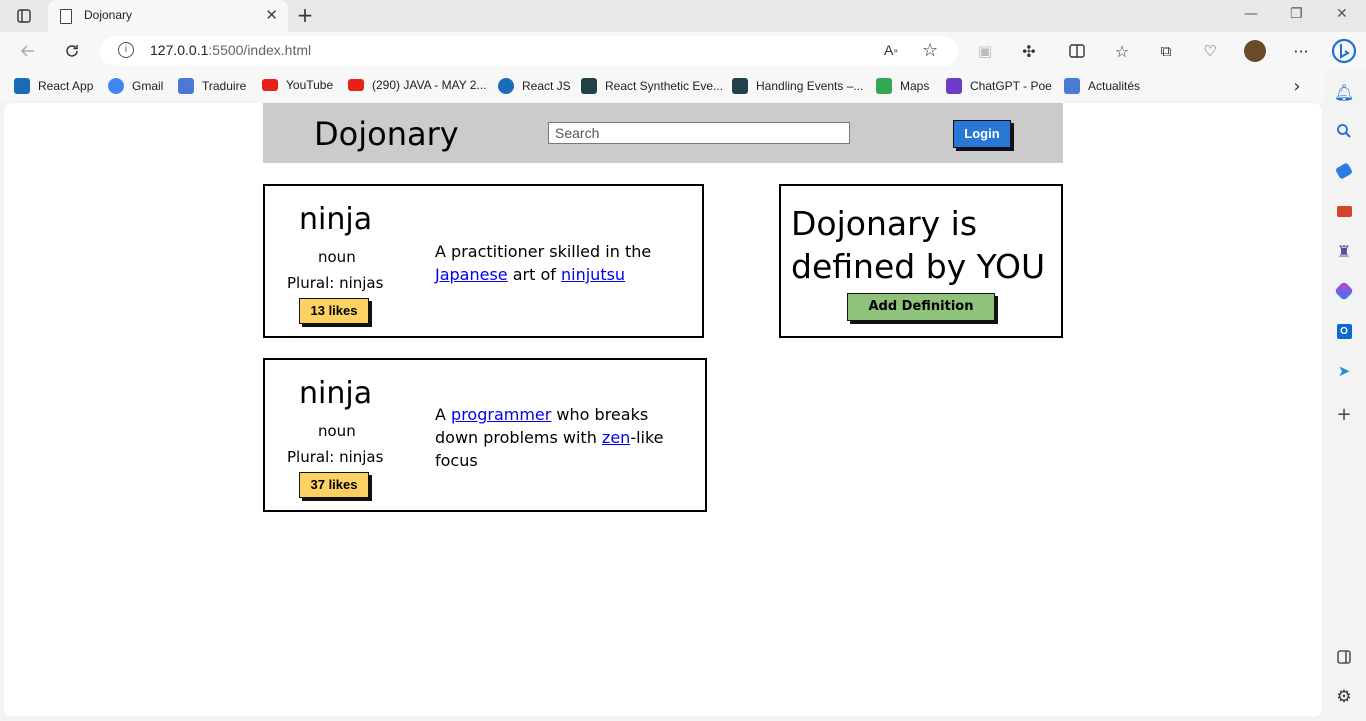  Describe the element at coordinates (616, 437) in the screenshot. I see `definition-link: zen` at that location.